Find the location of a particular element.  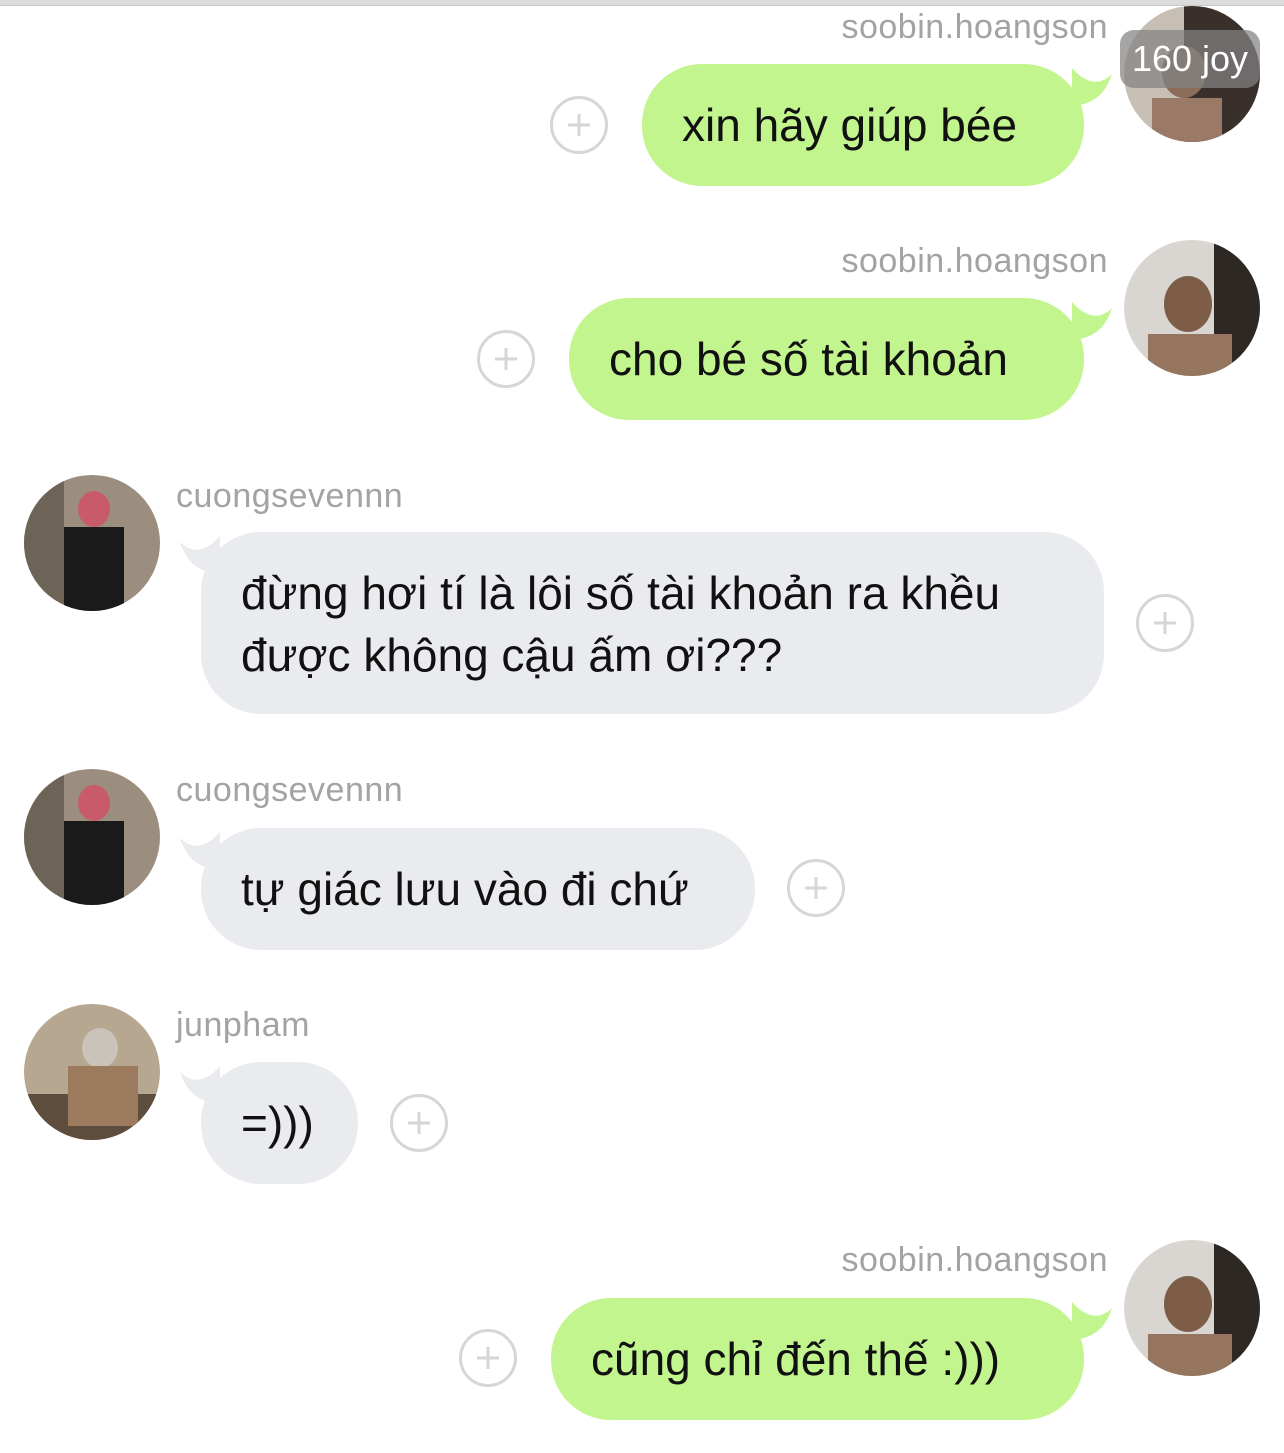

message-bubble: cũng chỉ đến thế :))) is located at coordinates (817, 1359).